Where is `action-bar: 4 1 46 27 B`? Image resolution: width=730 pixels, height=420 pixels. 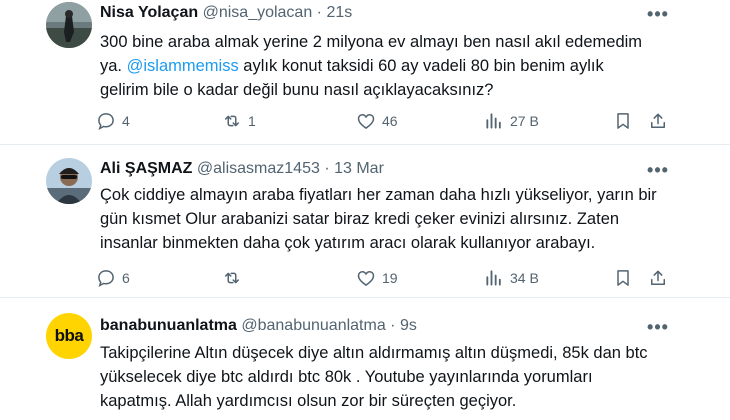
action-bar: 4 1 46 27 B is located at coordinates (386, 121).